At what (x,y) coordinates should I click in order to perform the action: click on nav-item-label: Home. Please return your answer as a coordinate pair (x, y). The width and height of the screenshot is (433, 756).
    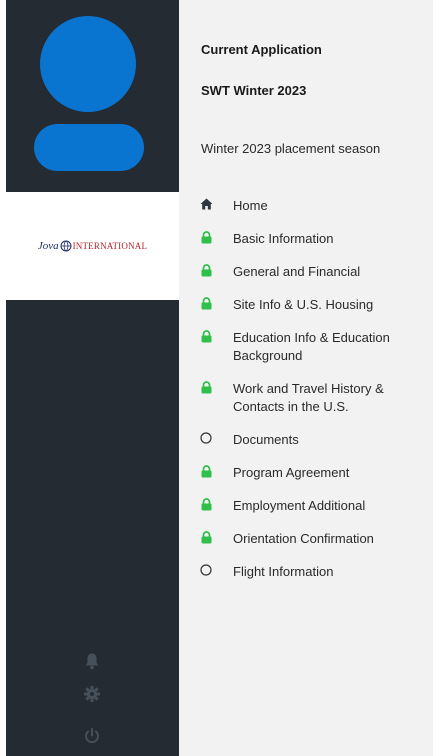
    Looking at the image, I should click on (250, 205).